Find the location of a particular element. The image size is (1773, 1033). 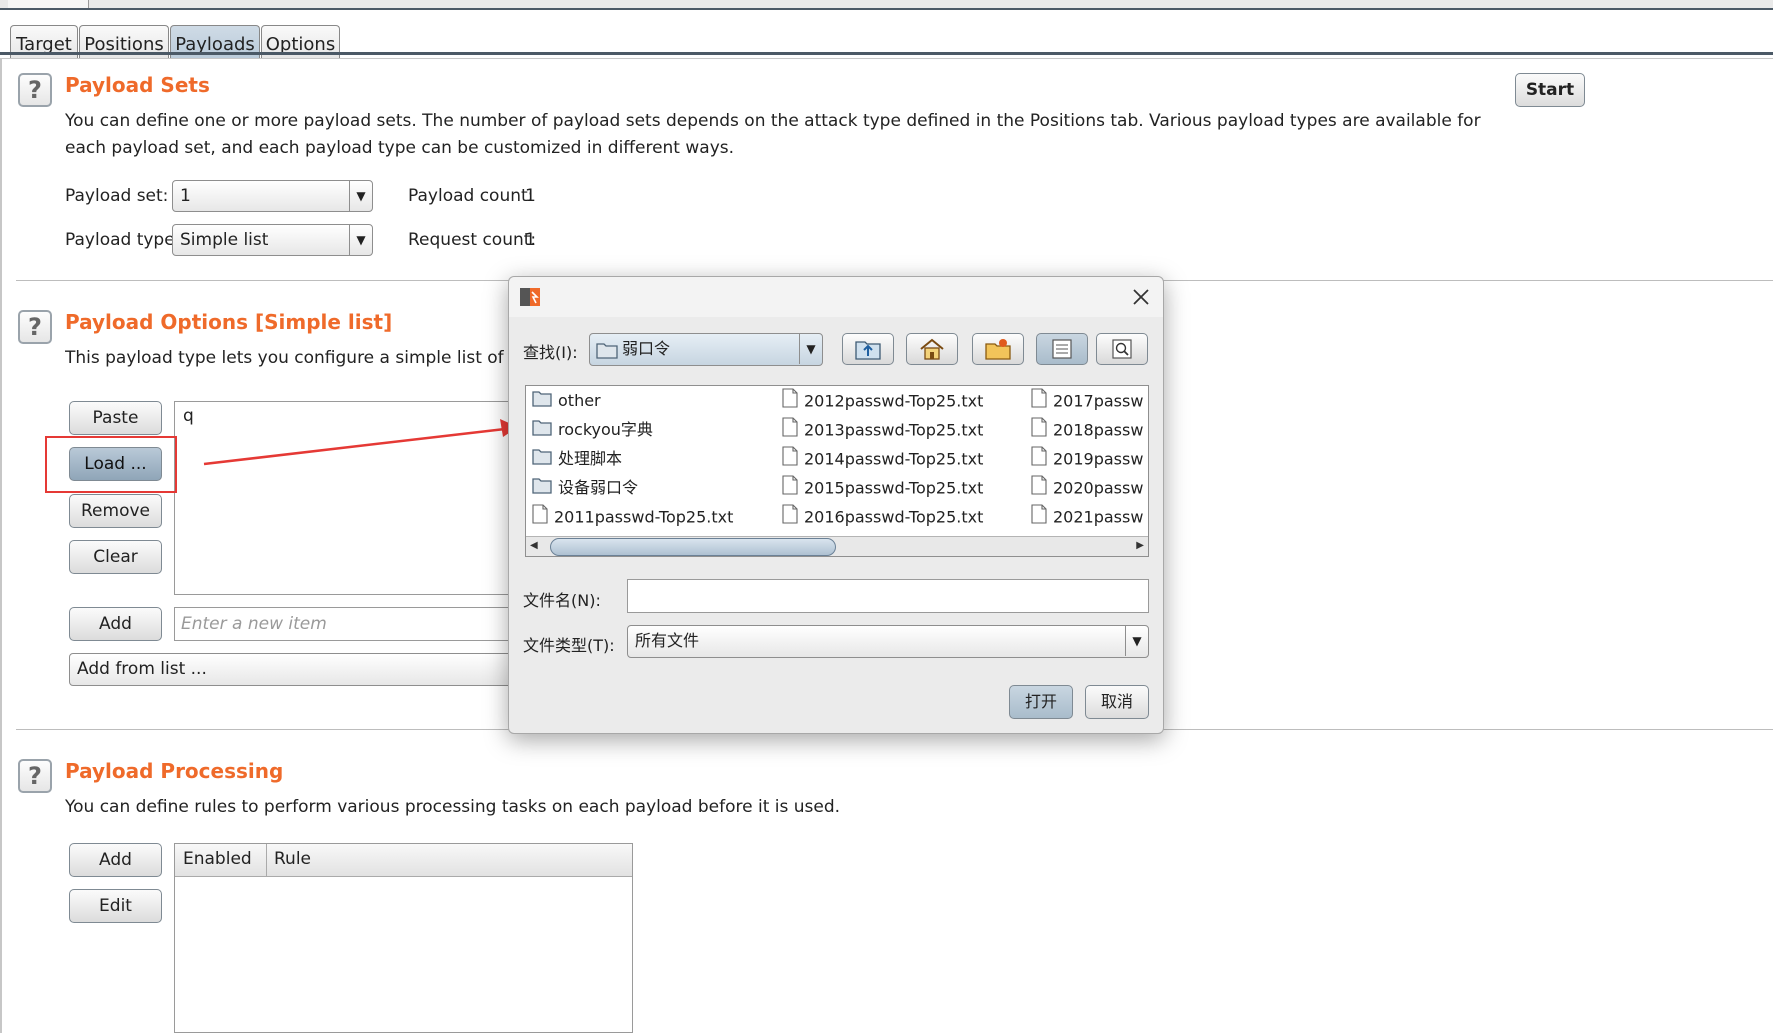

scroll-left-icon: ◀ is located at coordinates (534, 545).